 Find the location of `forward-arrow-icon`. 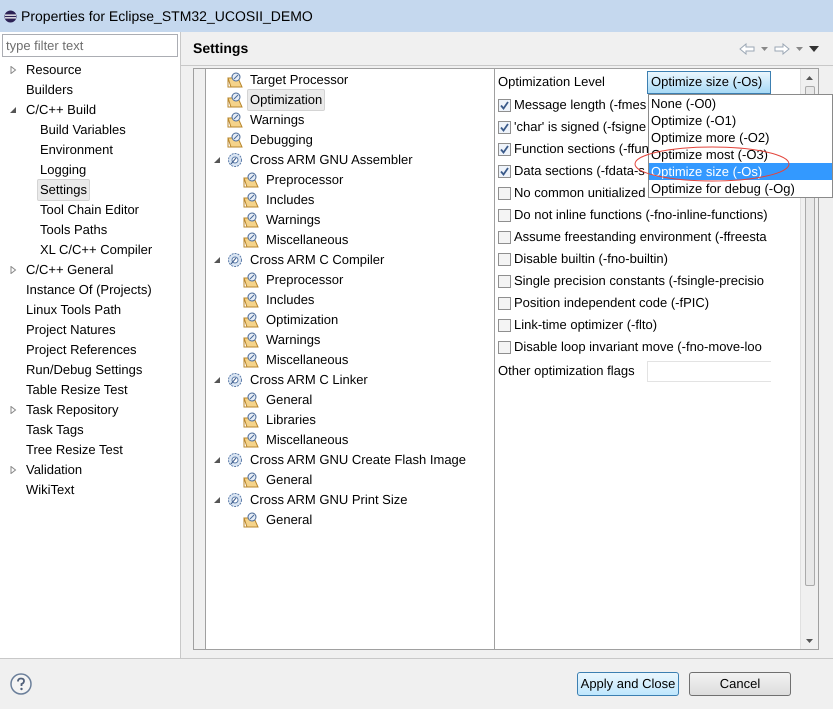

forward-arrow-icon is located at coordinates (782, 48).